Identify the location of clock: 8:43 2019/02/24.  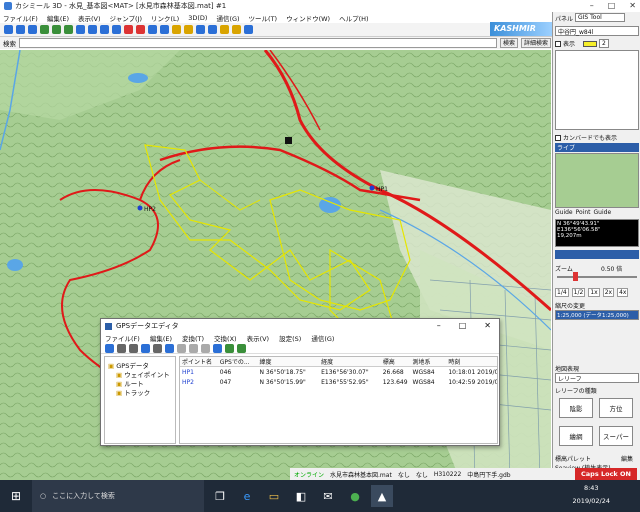
(591, 495).